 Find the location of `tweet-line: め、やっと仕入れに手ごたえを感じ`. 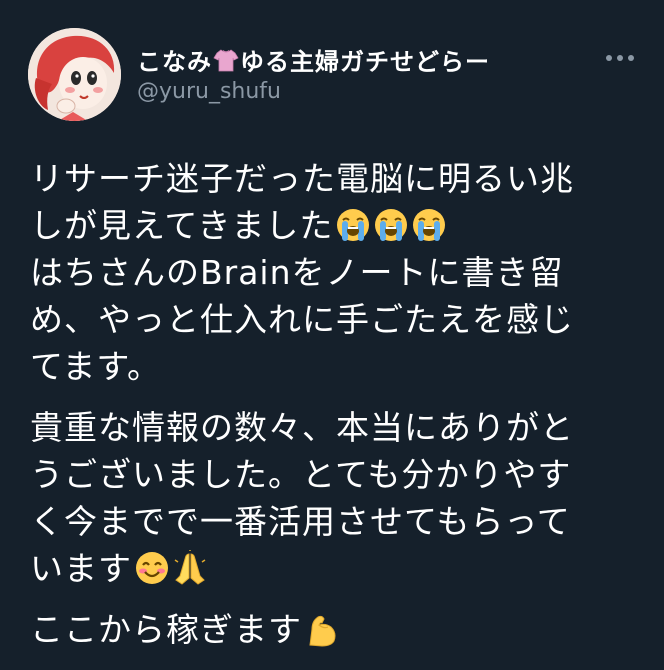

tweet-line: め、やっと仕入れに手ごたえを感じ is located at coordinates (335, 319).